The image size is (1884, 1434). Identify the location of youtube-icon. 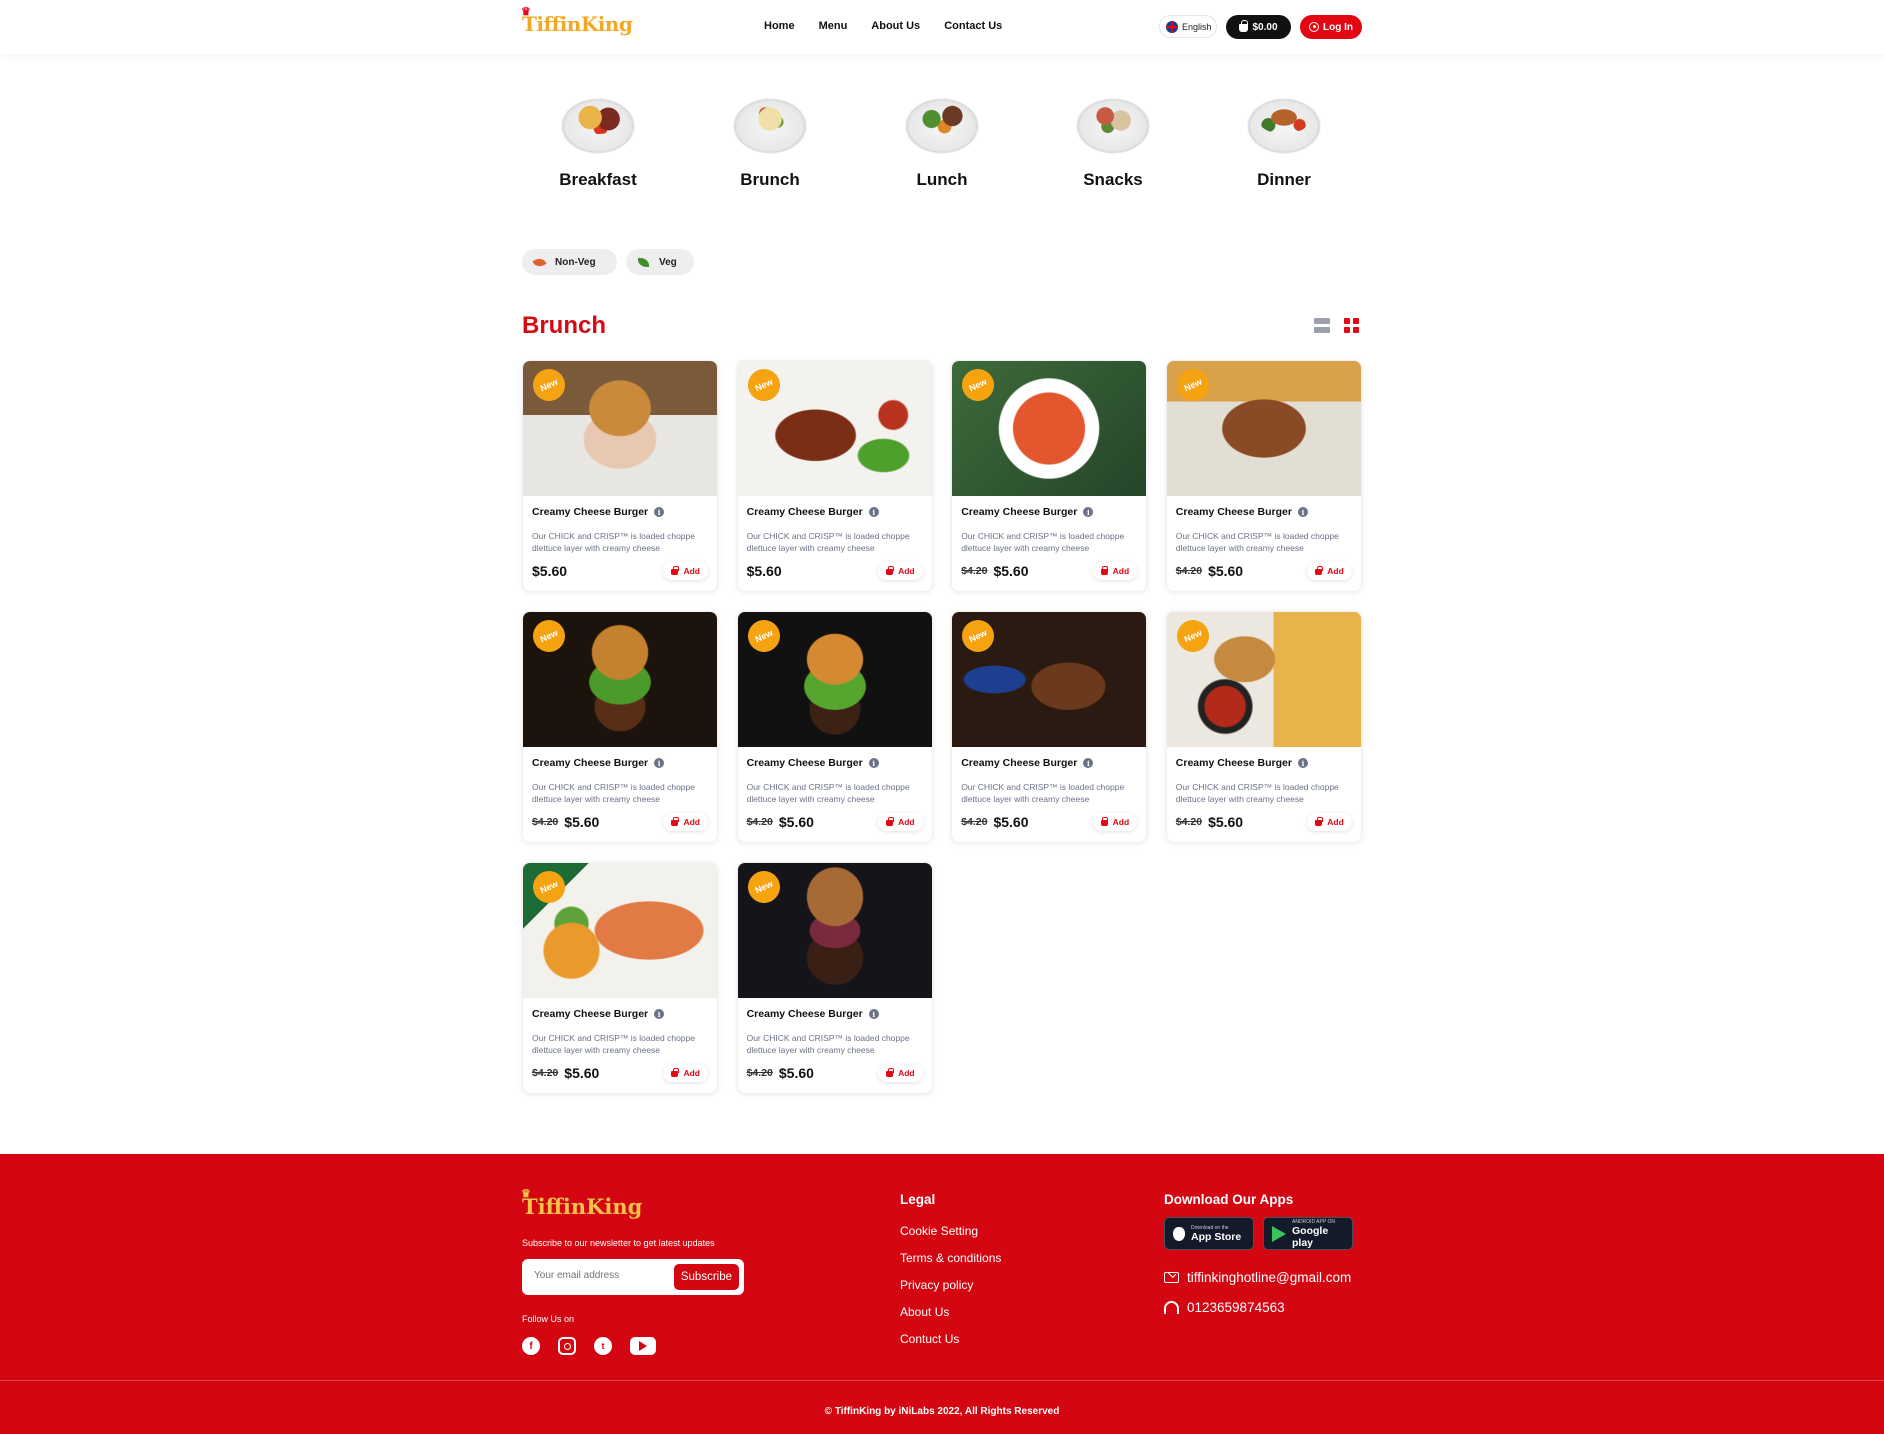
(643, 1346).